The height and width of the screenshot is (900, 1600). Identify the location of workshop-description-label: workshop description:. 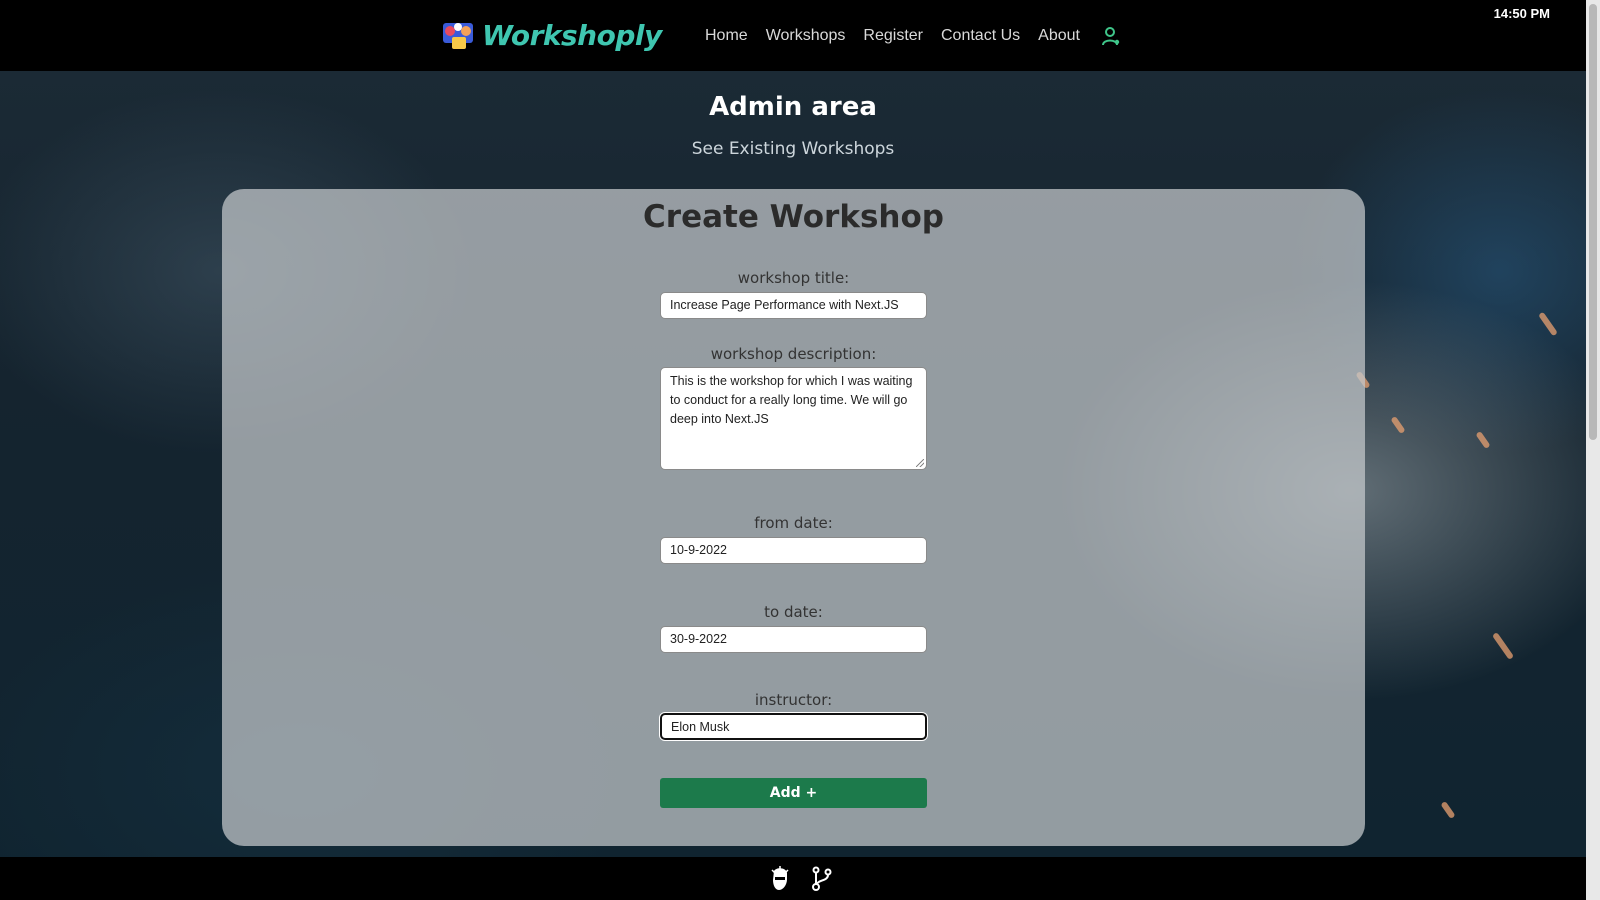
(793, 354).